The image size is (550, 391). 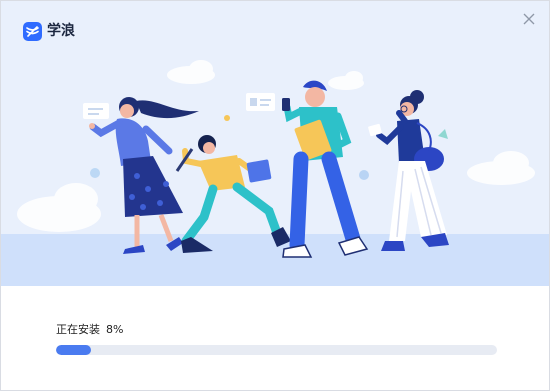 I want to click on install-progress-fill, so click(x=74, y=350).